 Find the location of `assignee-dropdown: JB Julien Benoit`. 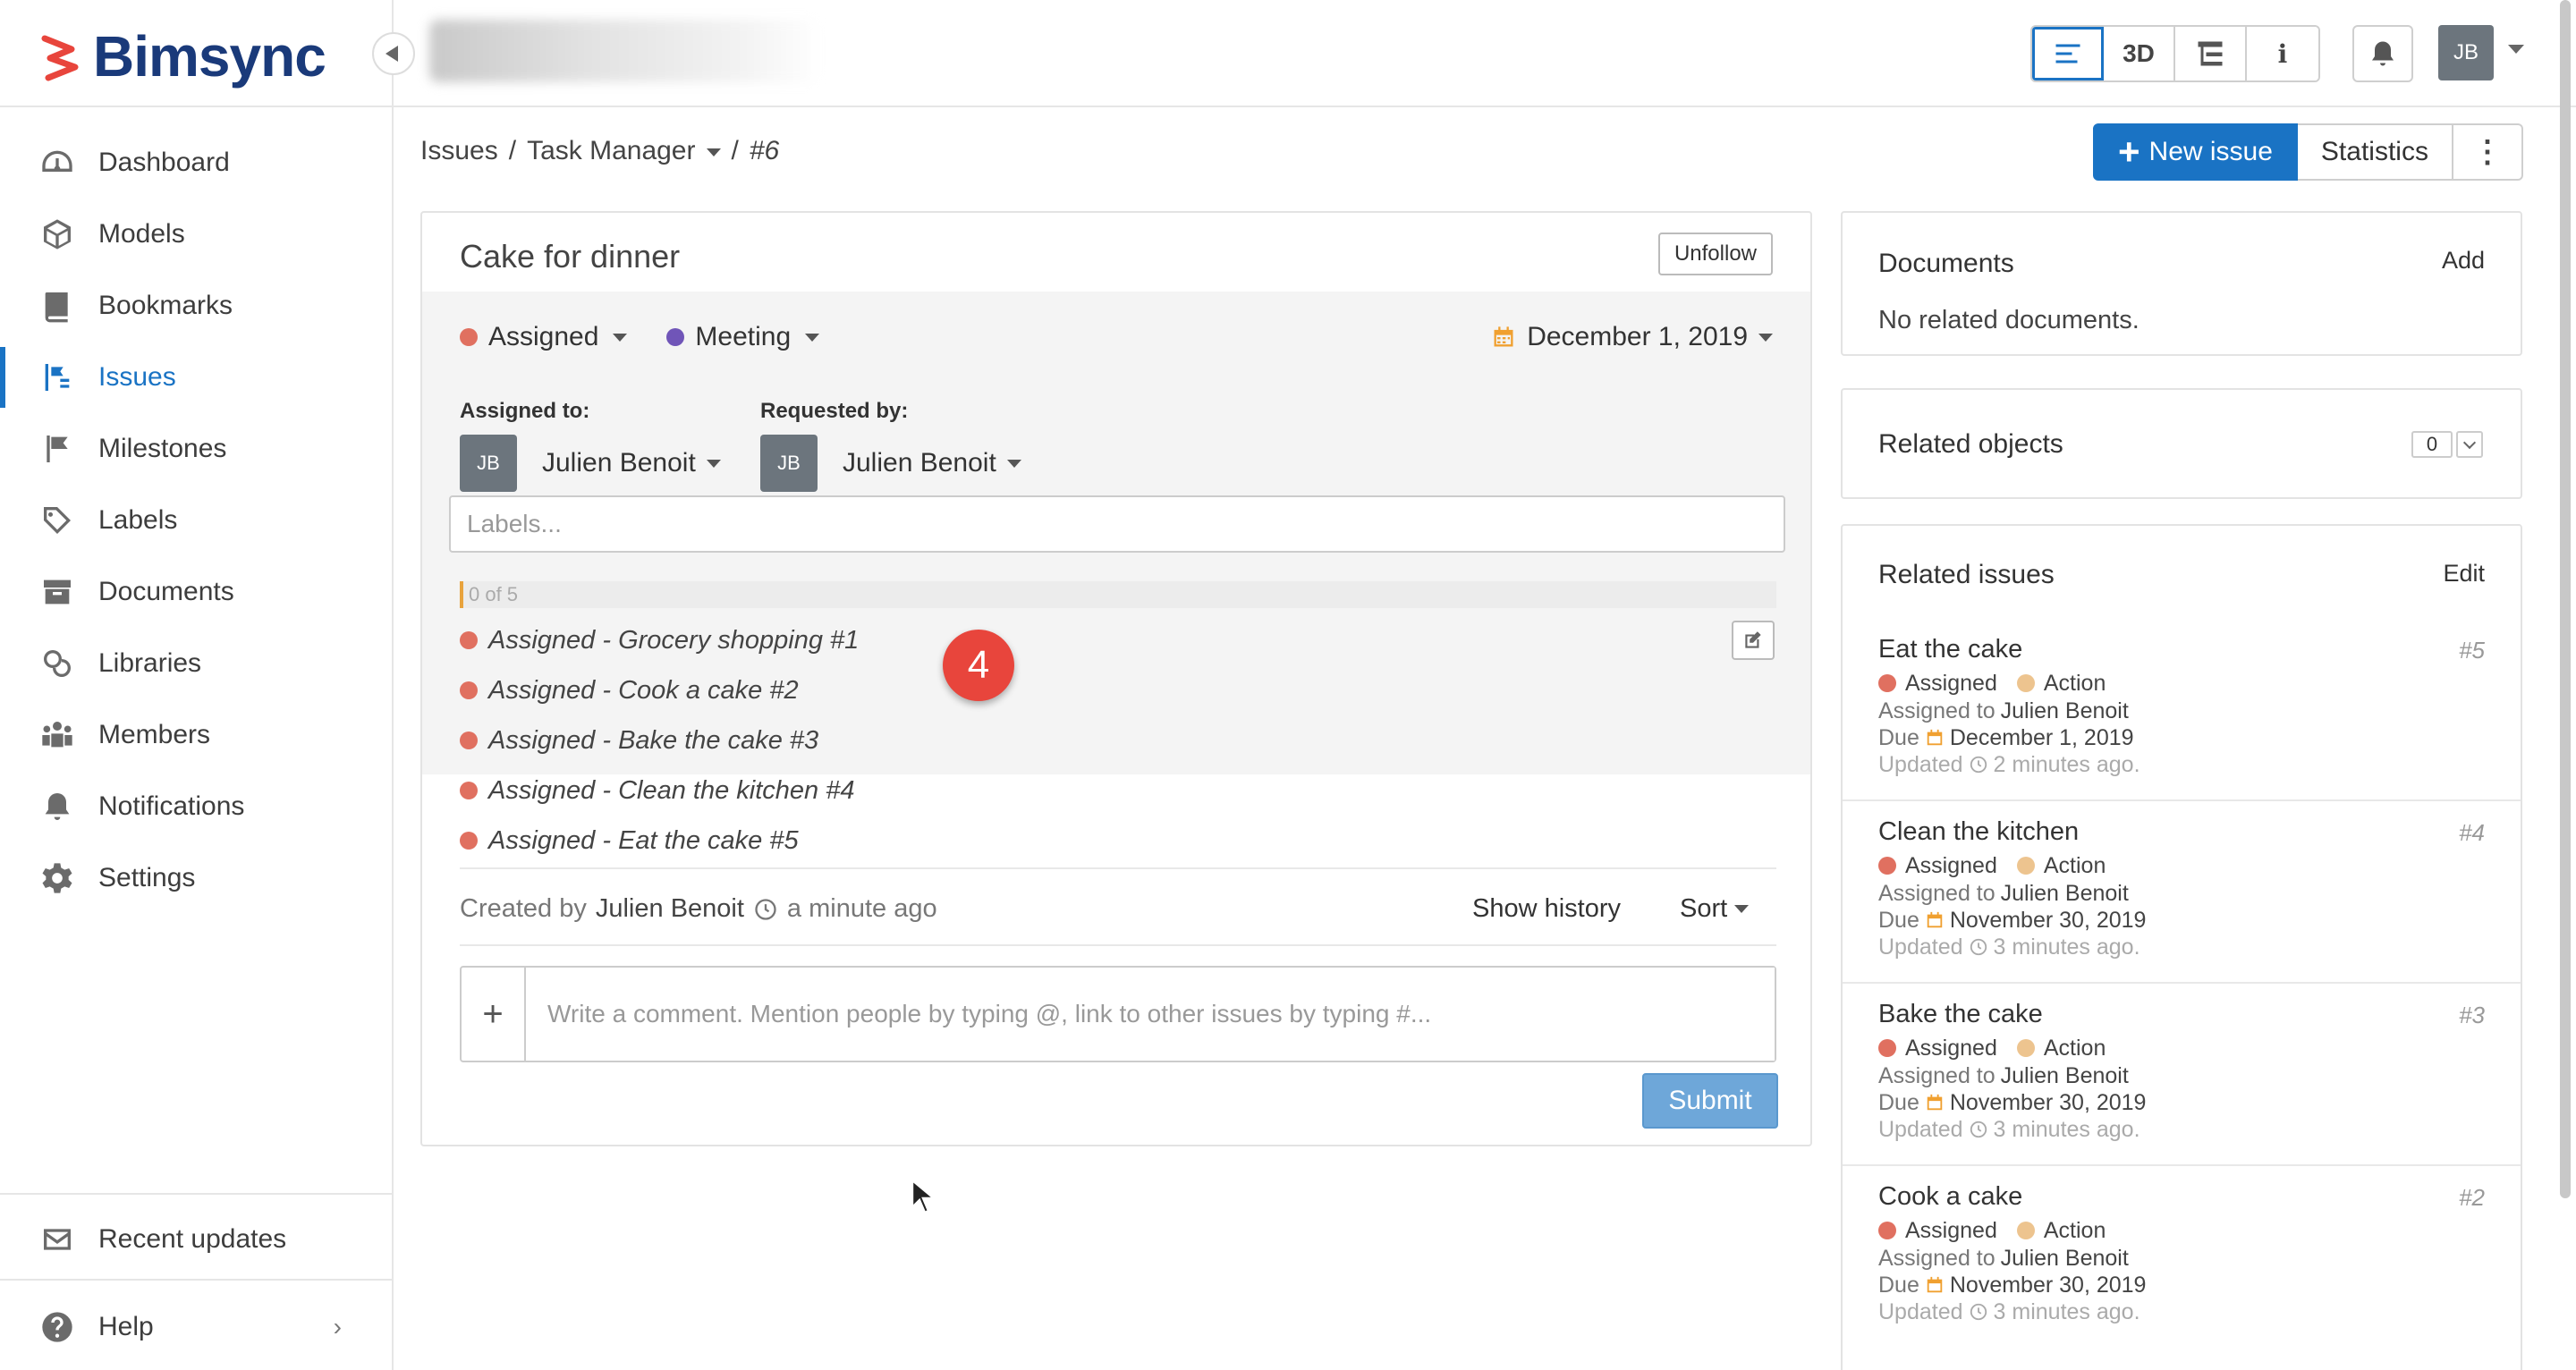

assignee-dropdown: JB Julien Benoit is located at coordinates (590, 463).